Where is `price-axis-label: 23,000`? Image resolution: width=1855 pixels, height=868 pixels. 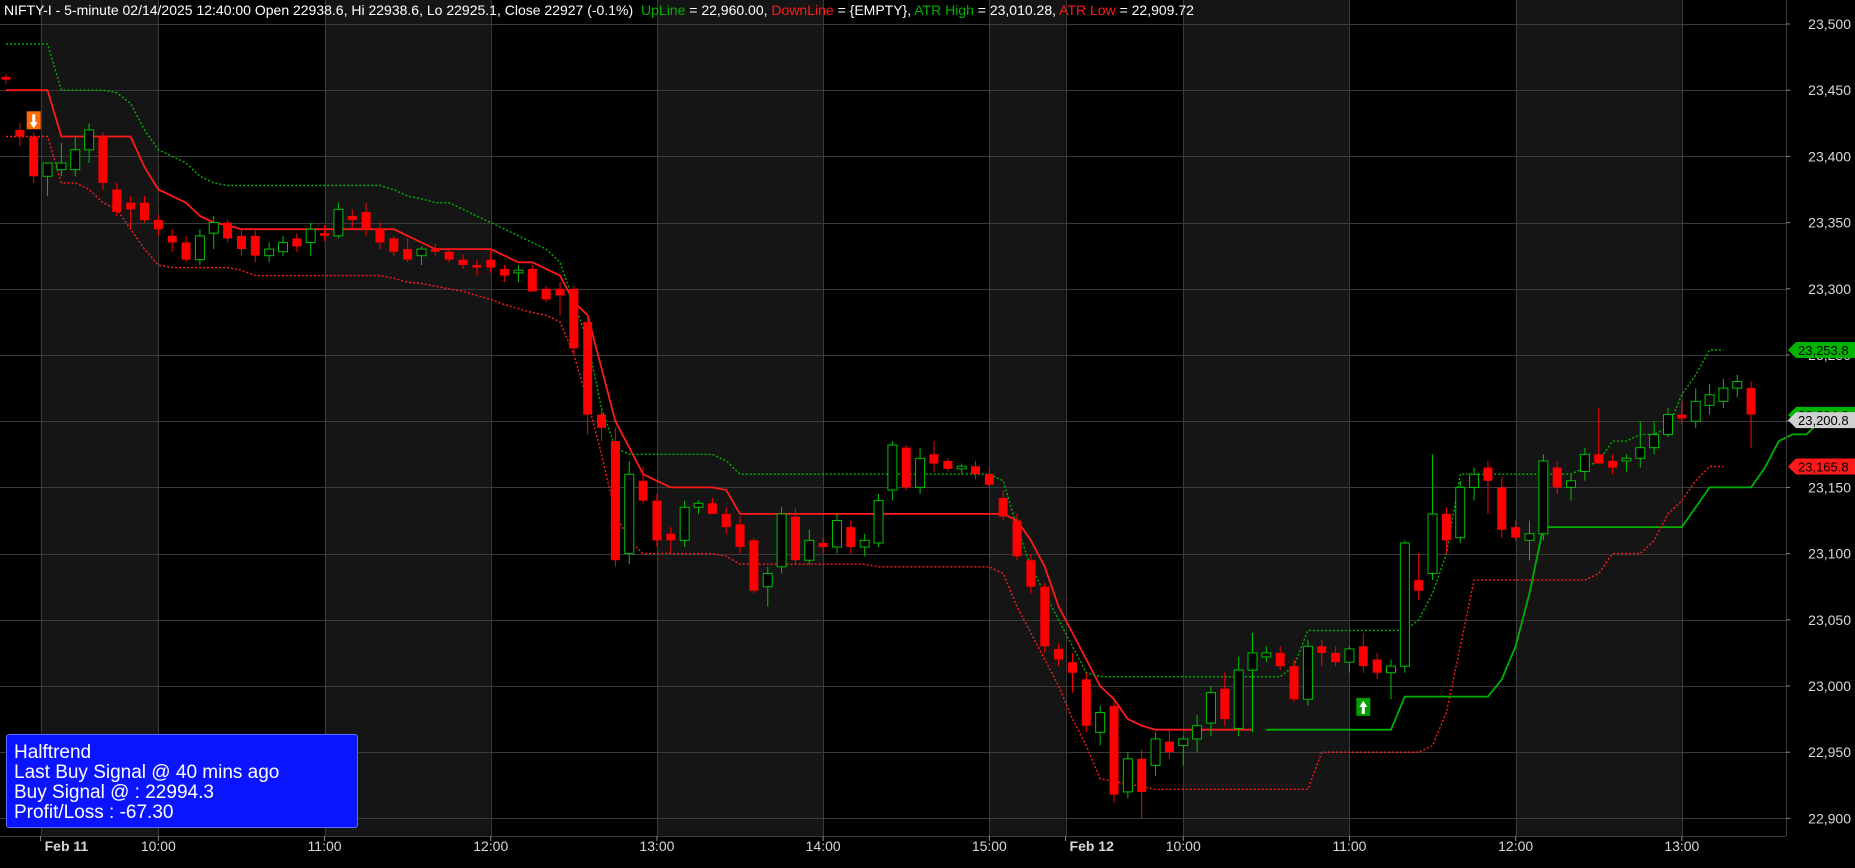
price-axis-label: 23,000 is located at coordinates (1829, 686).